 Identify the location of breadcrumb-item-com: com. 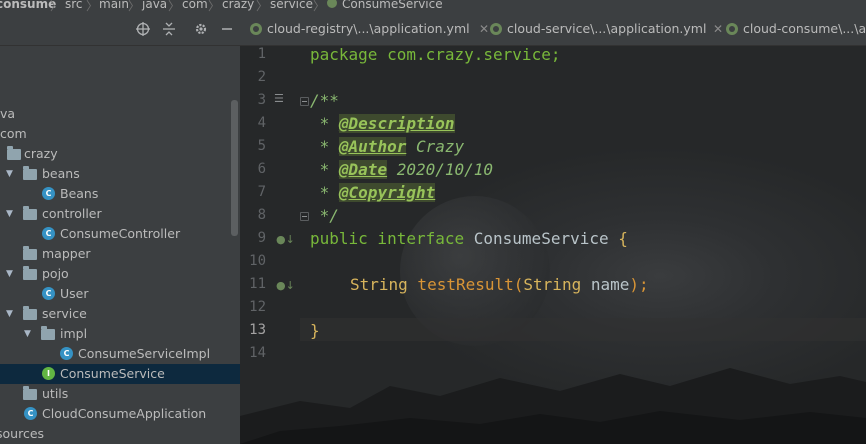
(195, 5).